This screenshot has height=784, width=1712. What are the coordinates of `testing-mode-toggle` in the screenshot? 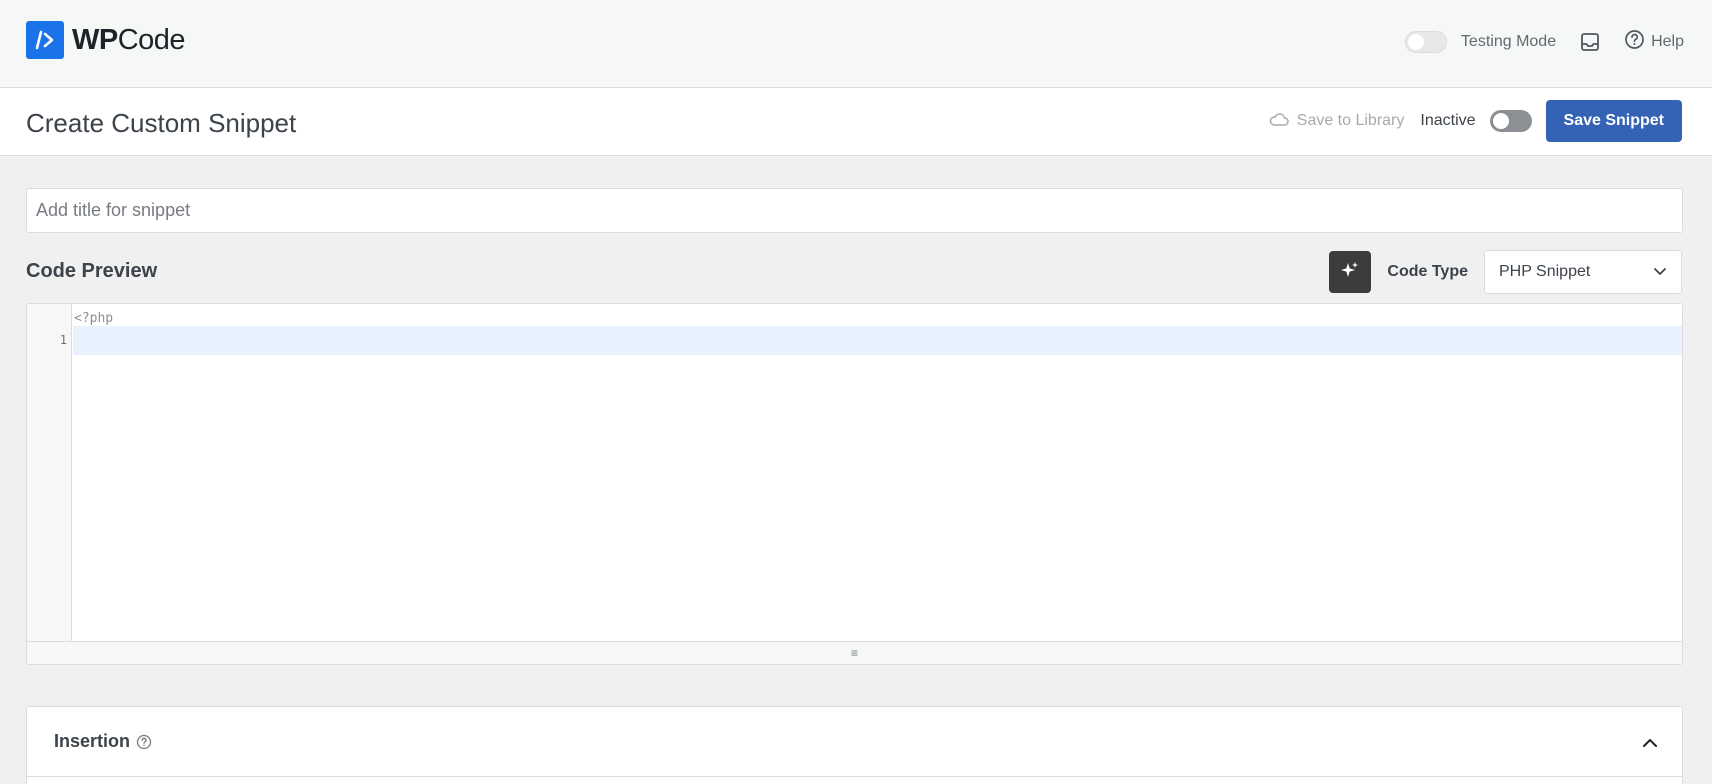 It's located at (1425, 42).